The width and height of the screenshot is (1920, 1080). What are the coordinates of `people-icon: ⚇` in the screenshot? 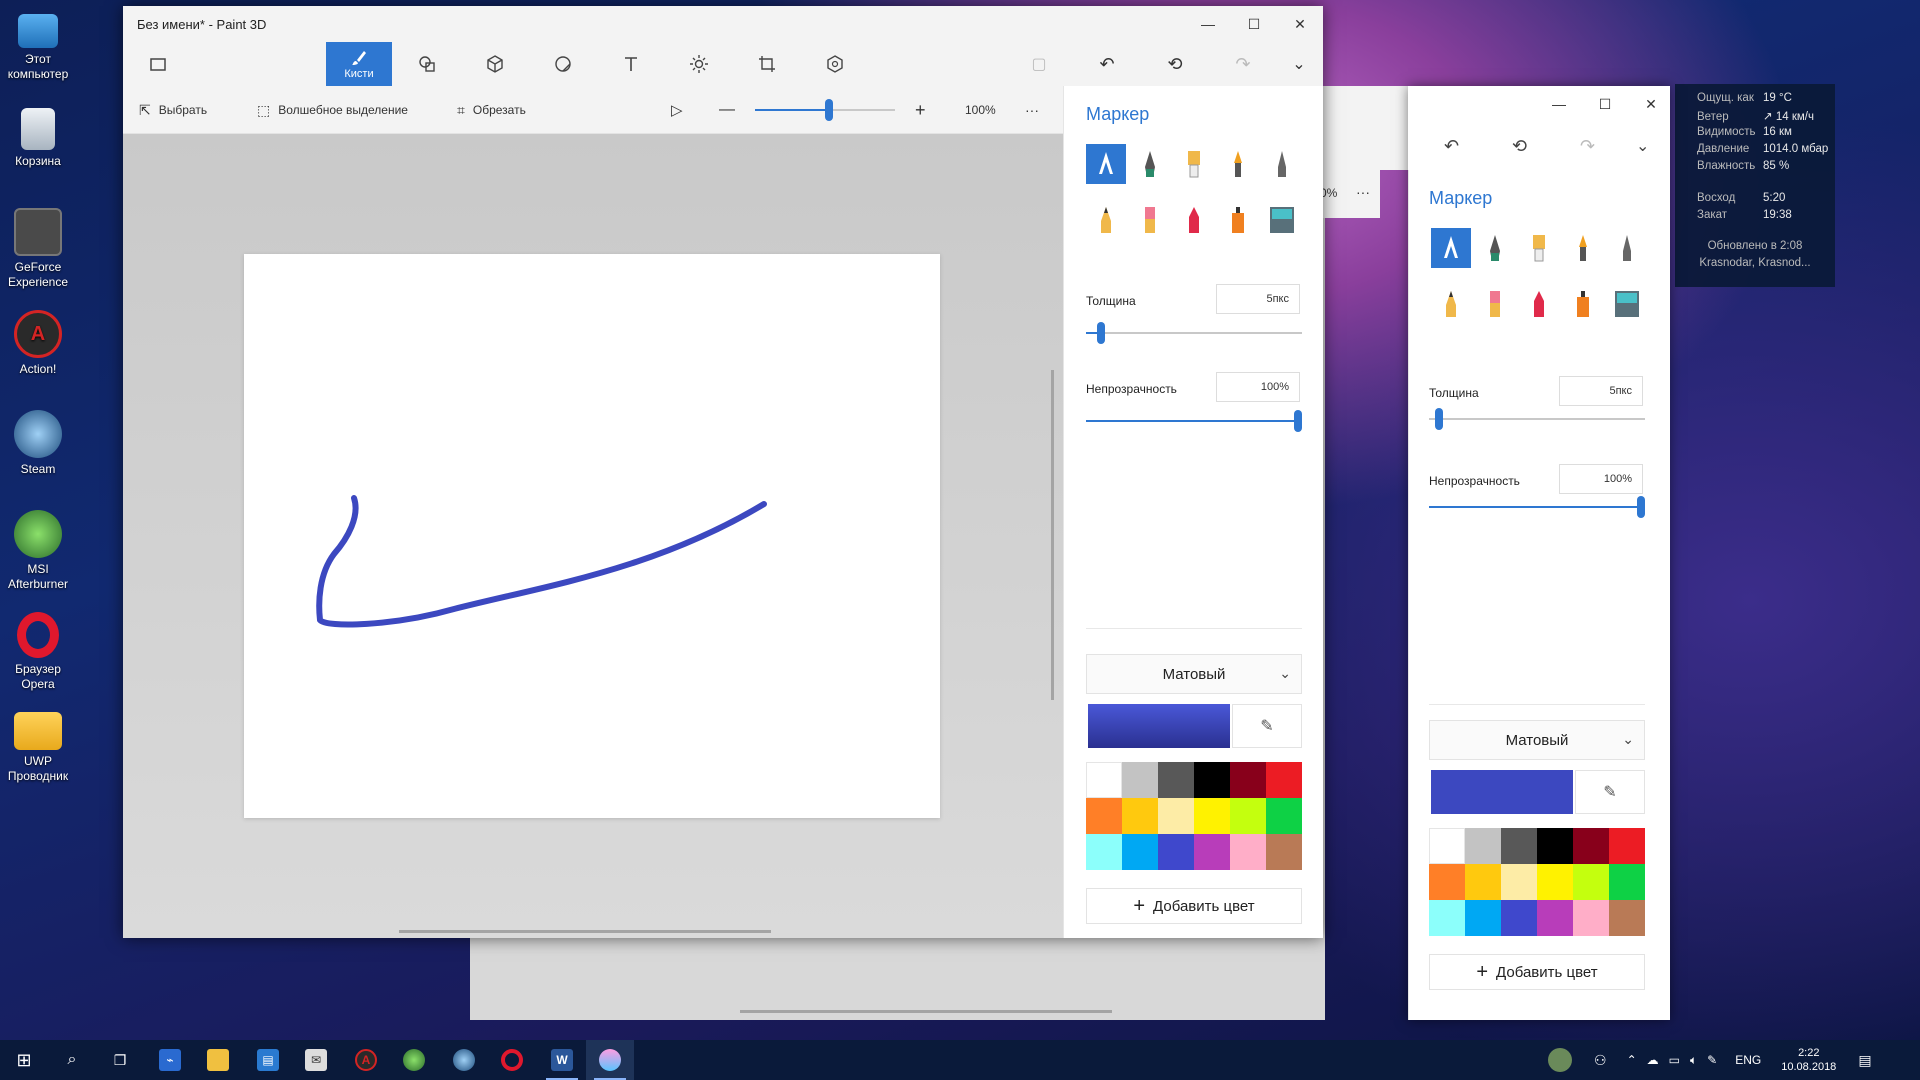 It's located at (1600, 1060).